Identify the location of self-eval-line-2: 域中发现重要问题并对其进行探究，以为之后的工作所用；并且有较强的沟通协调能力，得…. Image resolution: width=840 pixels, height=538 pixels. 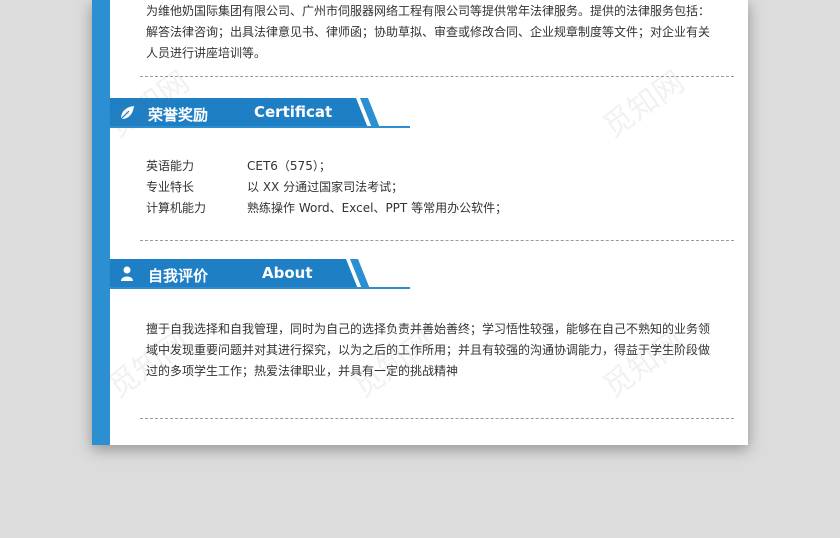
(428, 350).